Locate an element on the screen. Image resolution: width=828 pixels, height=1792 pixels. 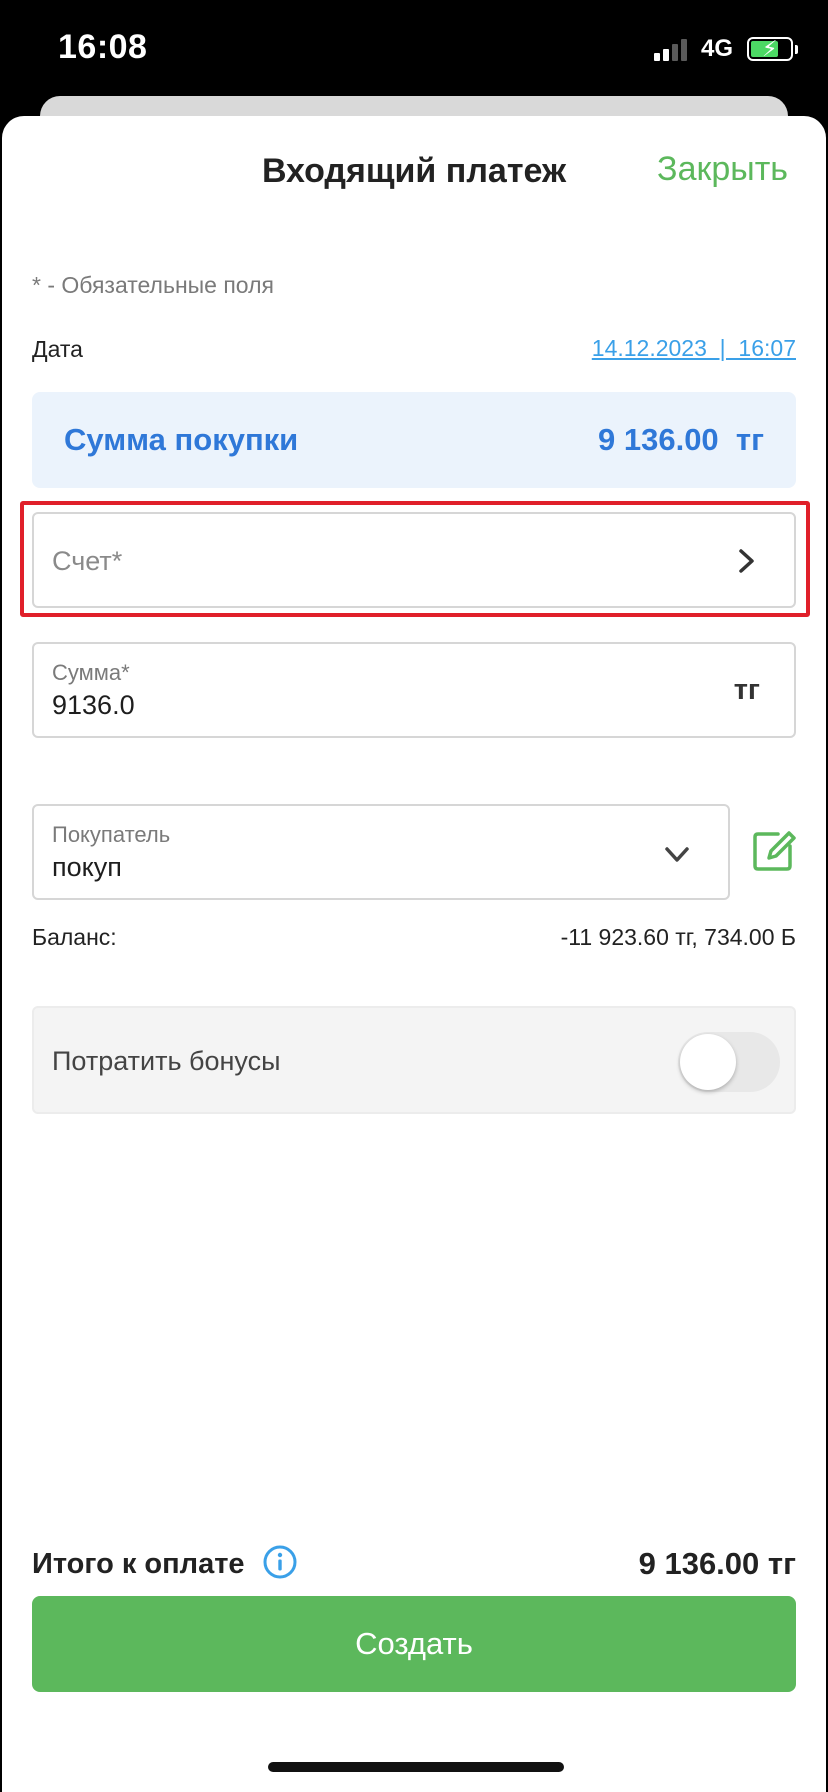
toggle-knob is located at coordinates (708, 1062).